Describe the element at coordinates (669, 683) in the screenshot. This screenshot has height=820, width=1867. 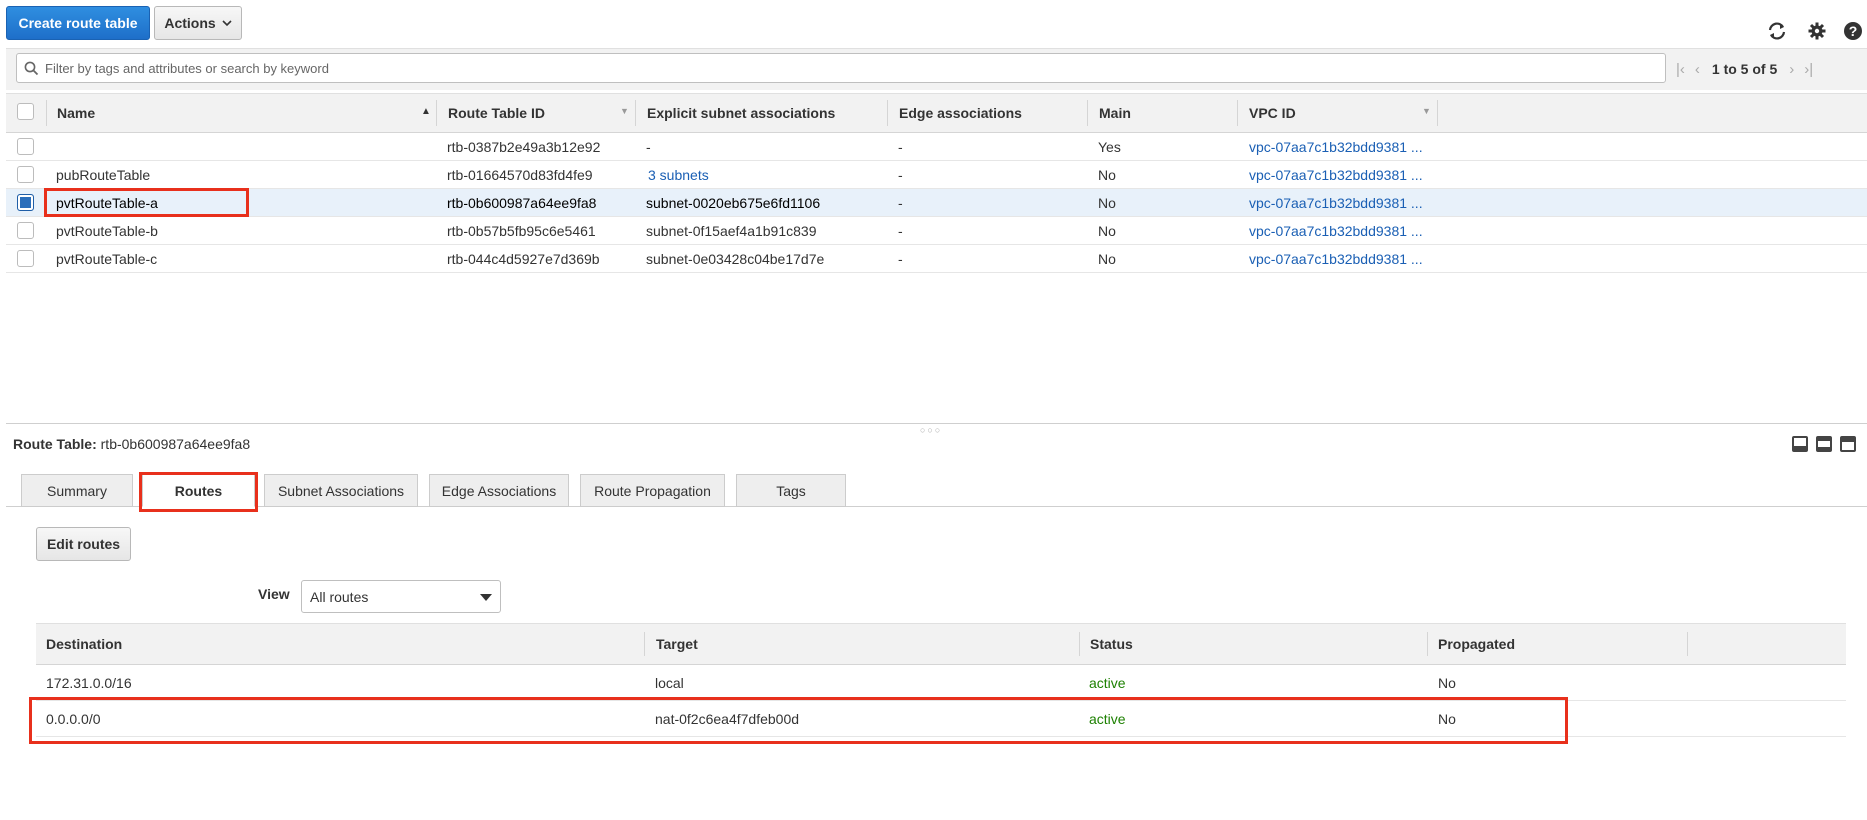
I see `route-target: local` at that location.